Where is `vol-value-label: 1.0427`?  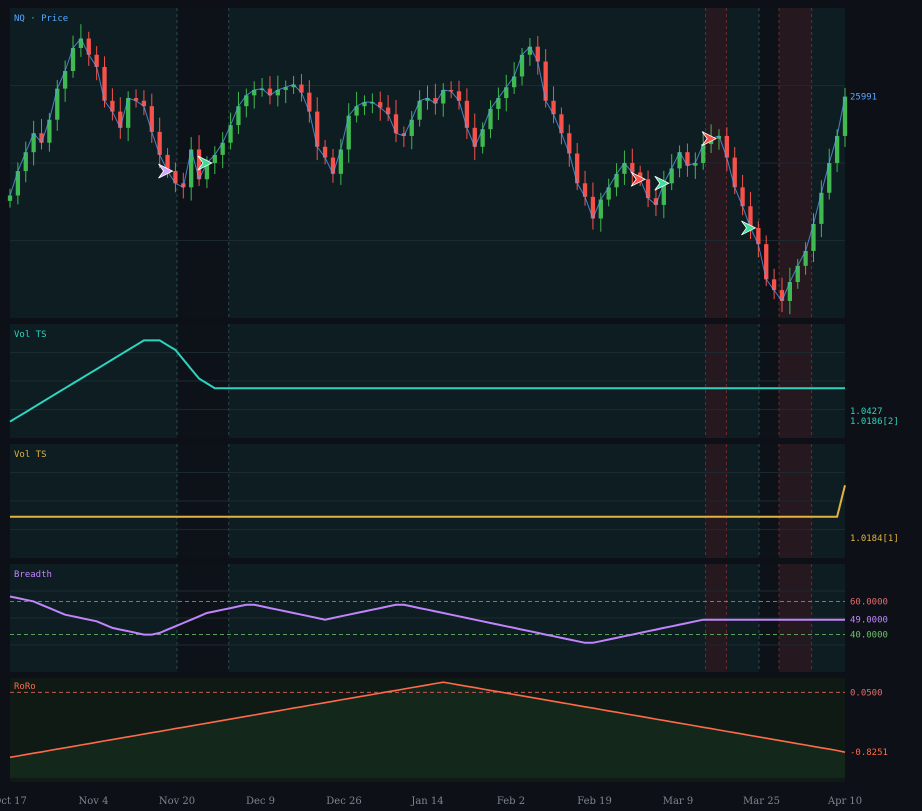
vol-value-label: 1.0427 is located at coordinates (866, 412).